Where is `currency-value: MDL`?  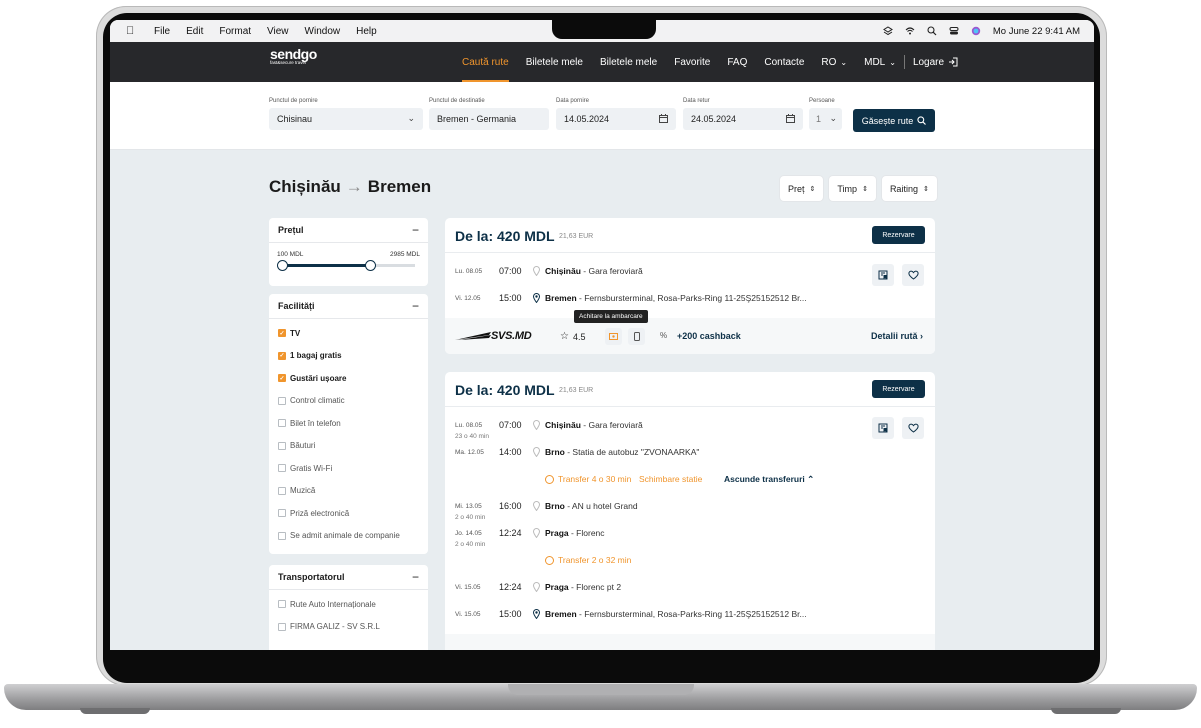
currency-value: MDL is located at coordinates (875, 62).